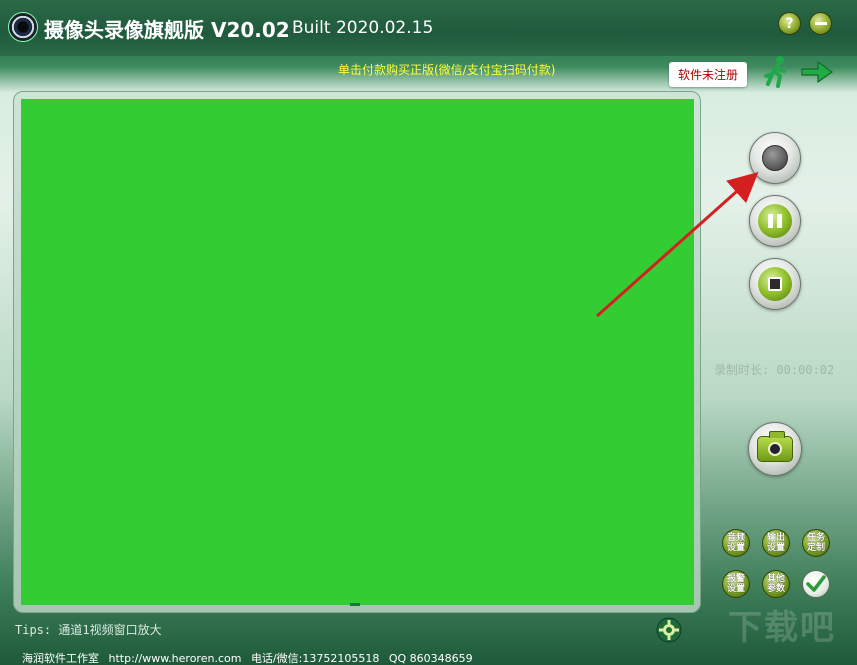 The image size is (857, 665). I want to click on stop-button, so click(775, 284).